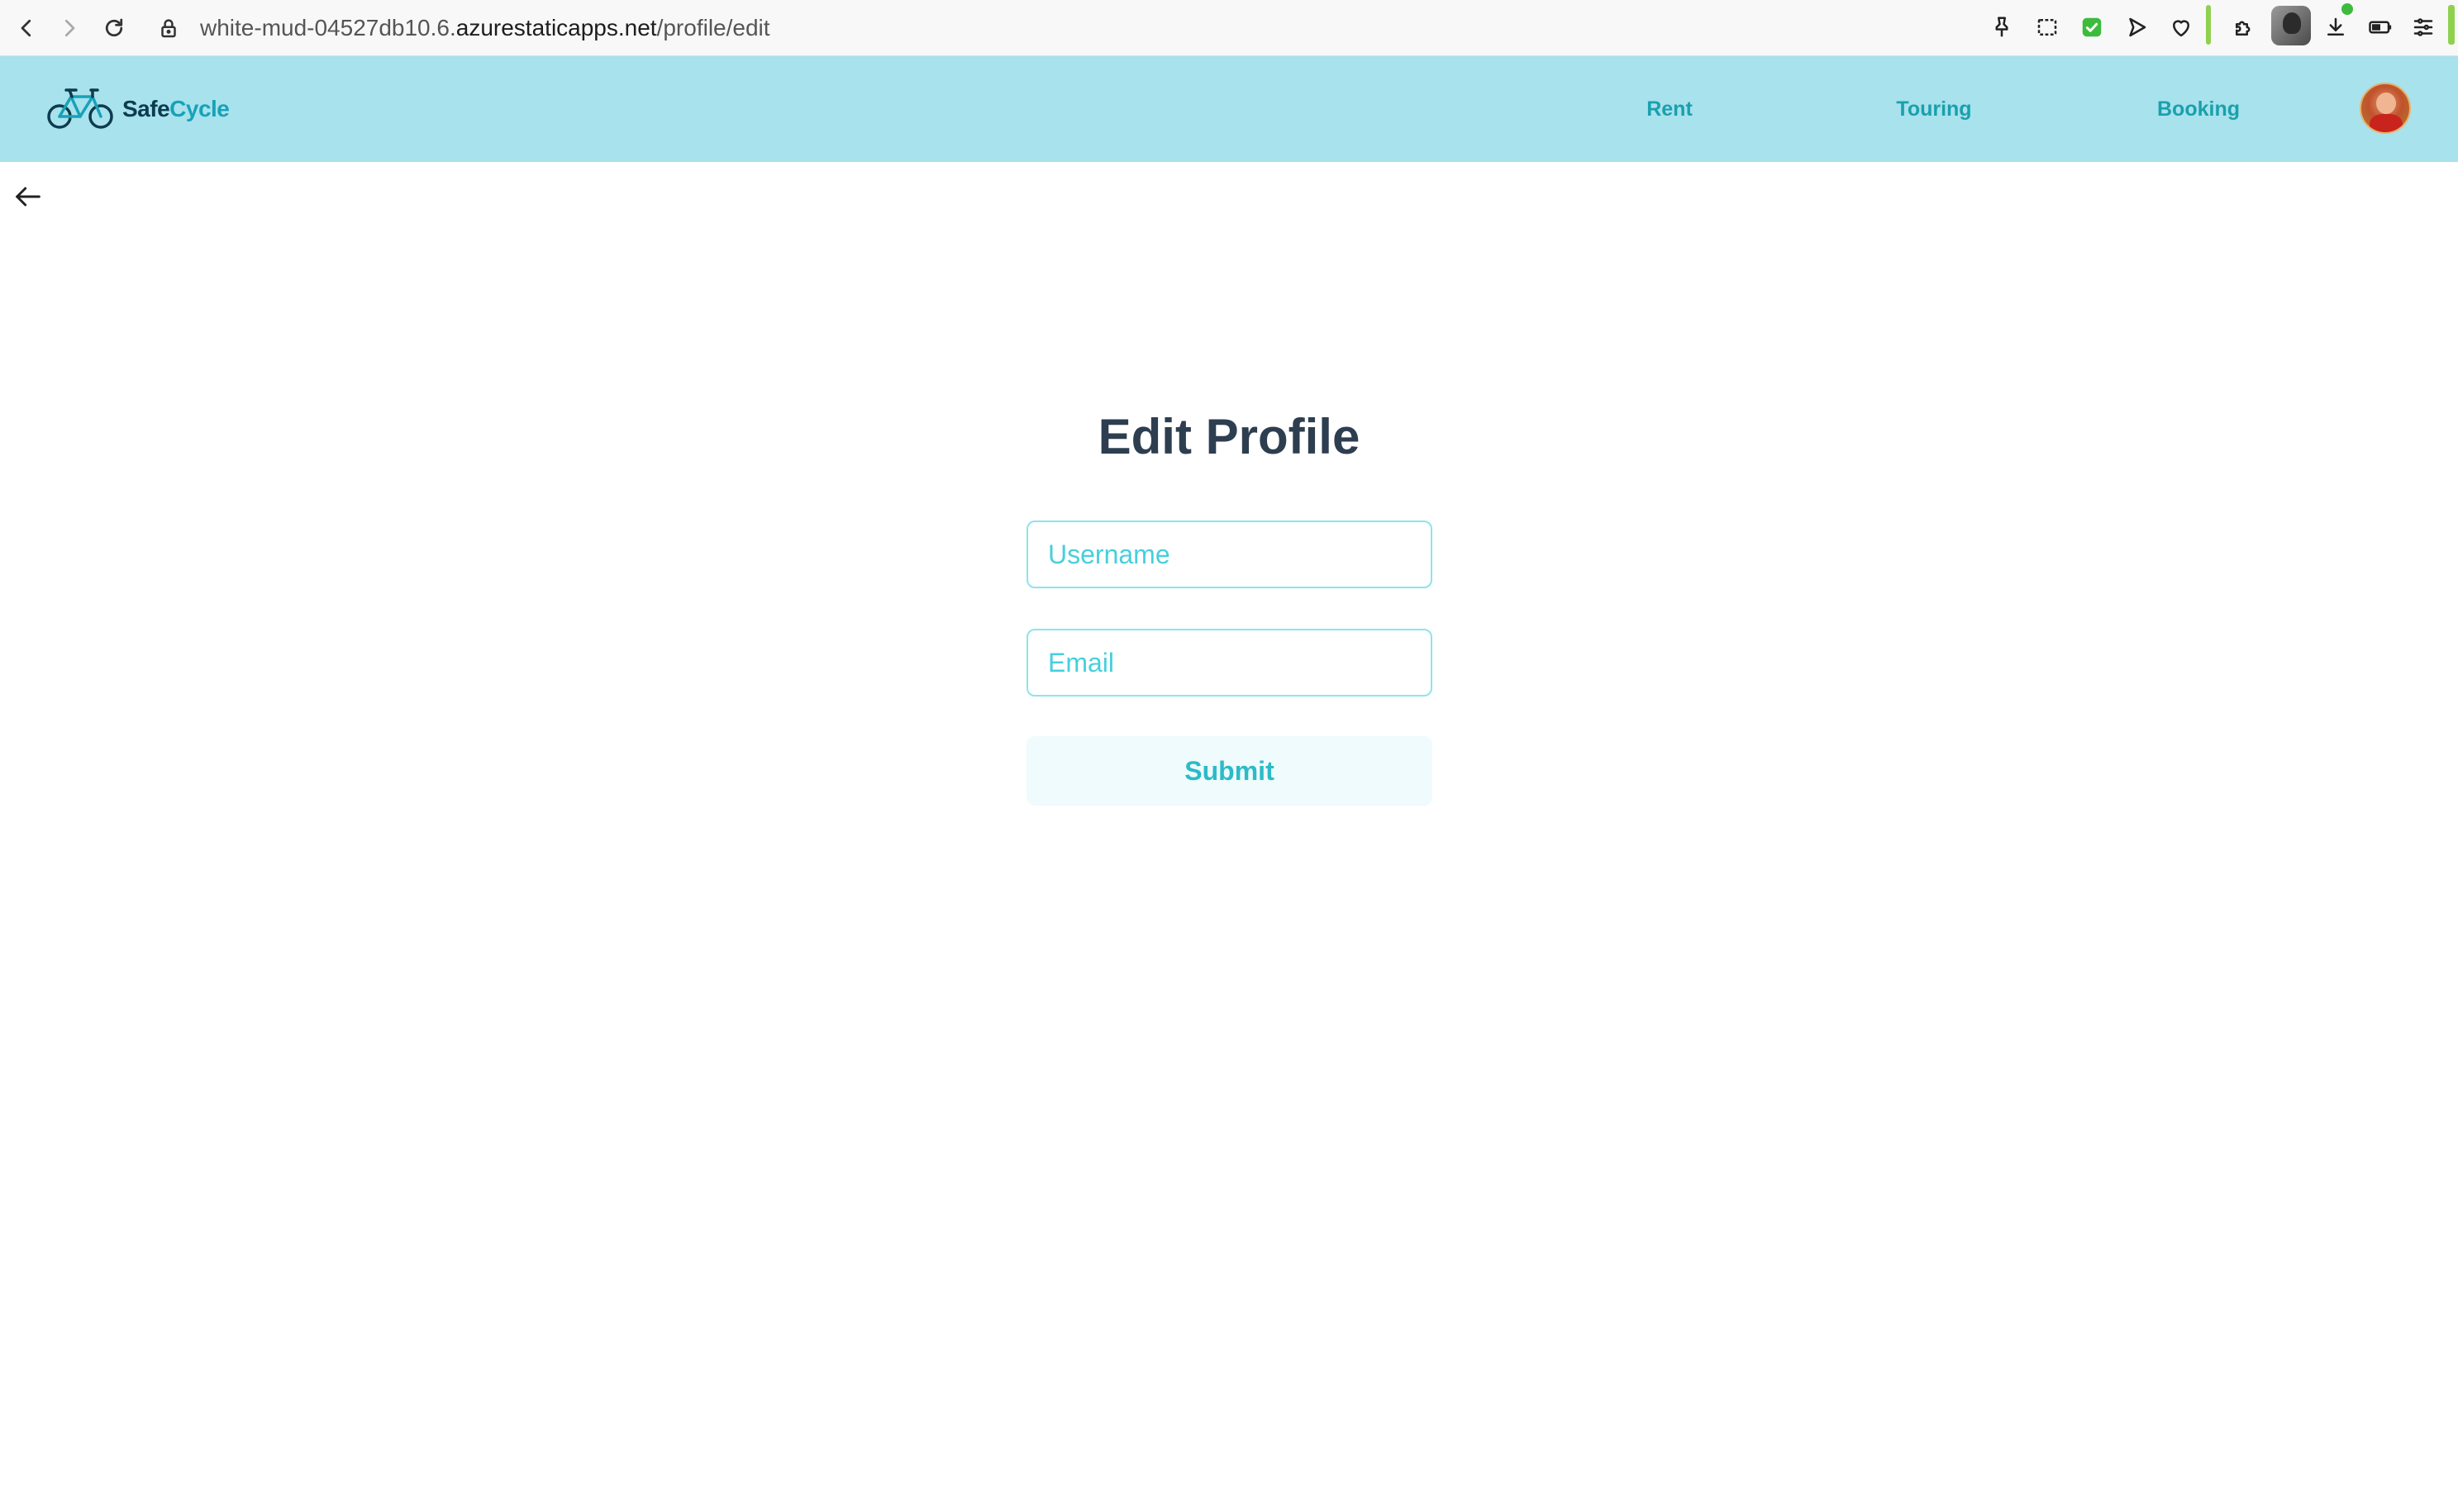  I want to click on screenshot-icon, so click(2047, 27).